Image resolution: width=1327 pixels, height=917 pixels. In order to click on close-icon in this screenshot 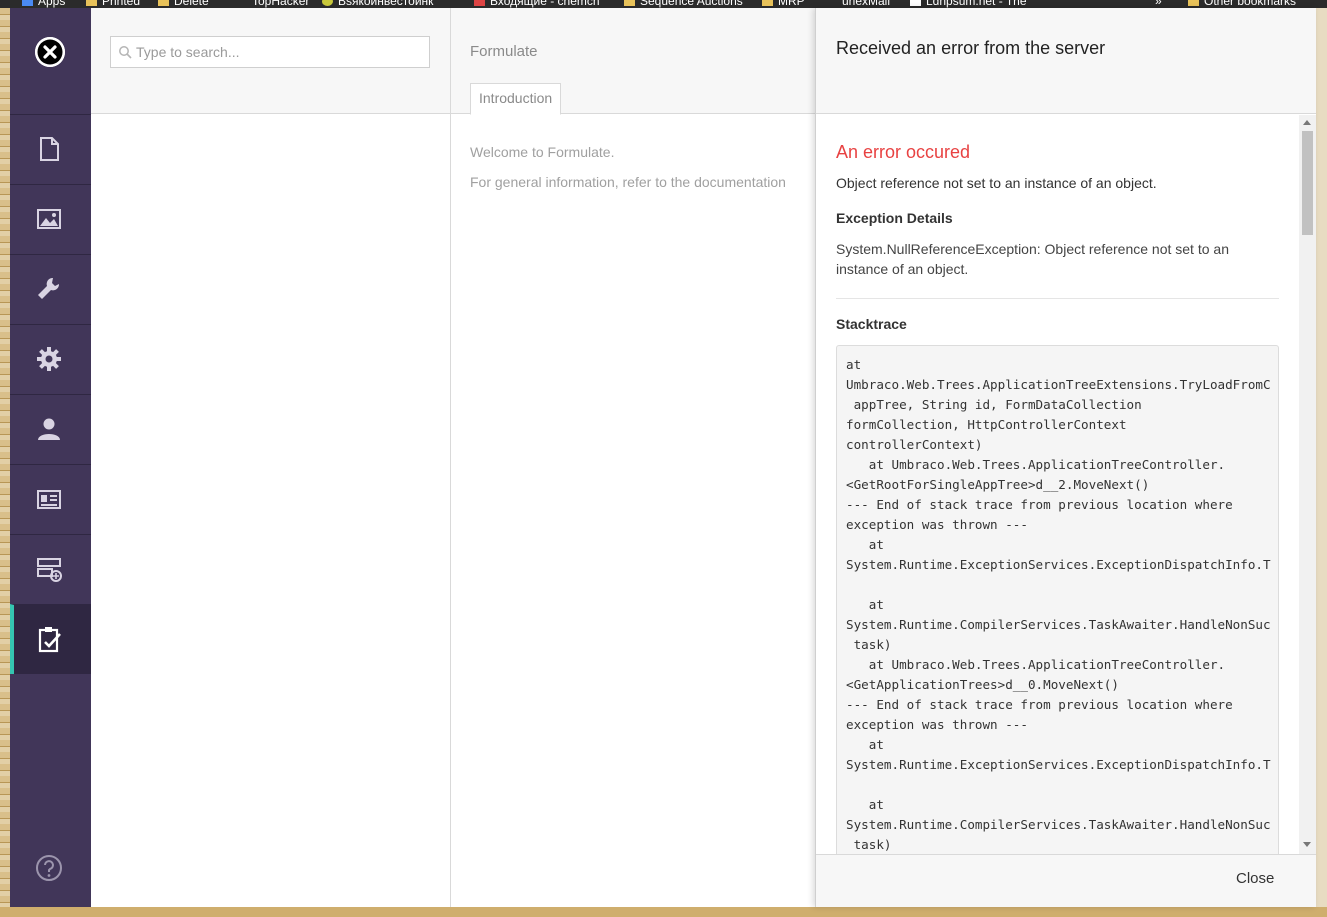, I will do `click(50, 52)`.